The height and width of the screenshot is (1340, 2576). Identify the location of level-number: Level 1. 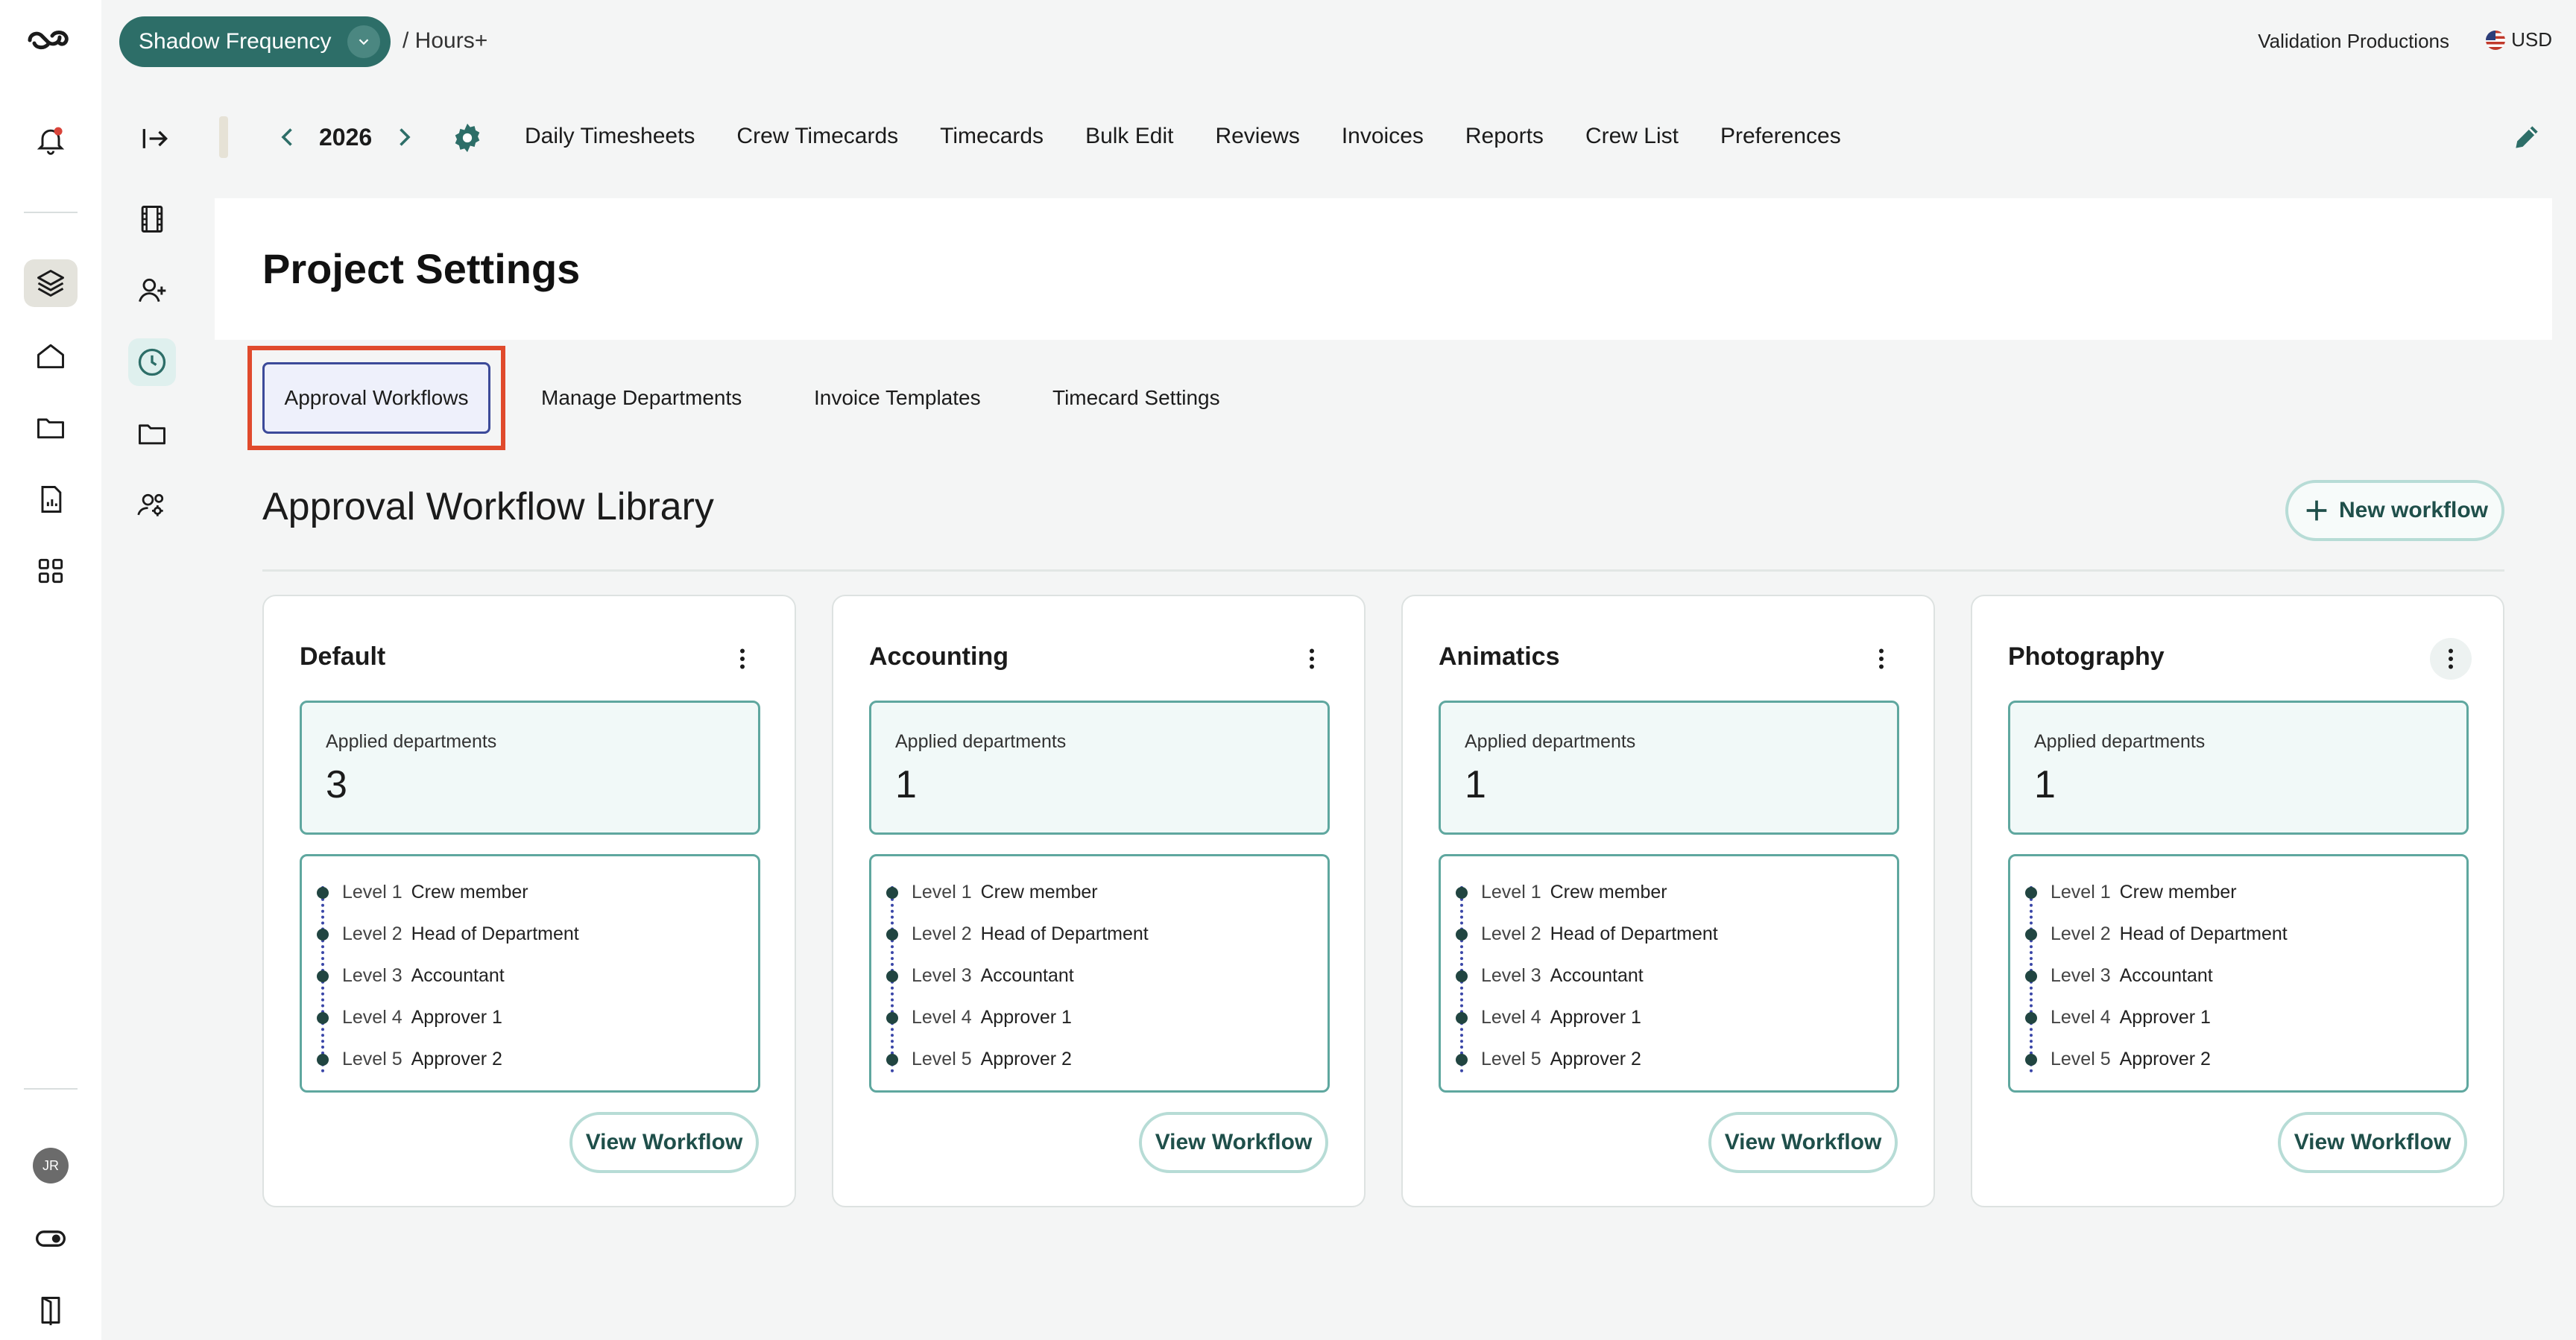
(1511, 892).